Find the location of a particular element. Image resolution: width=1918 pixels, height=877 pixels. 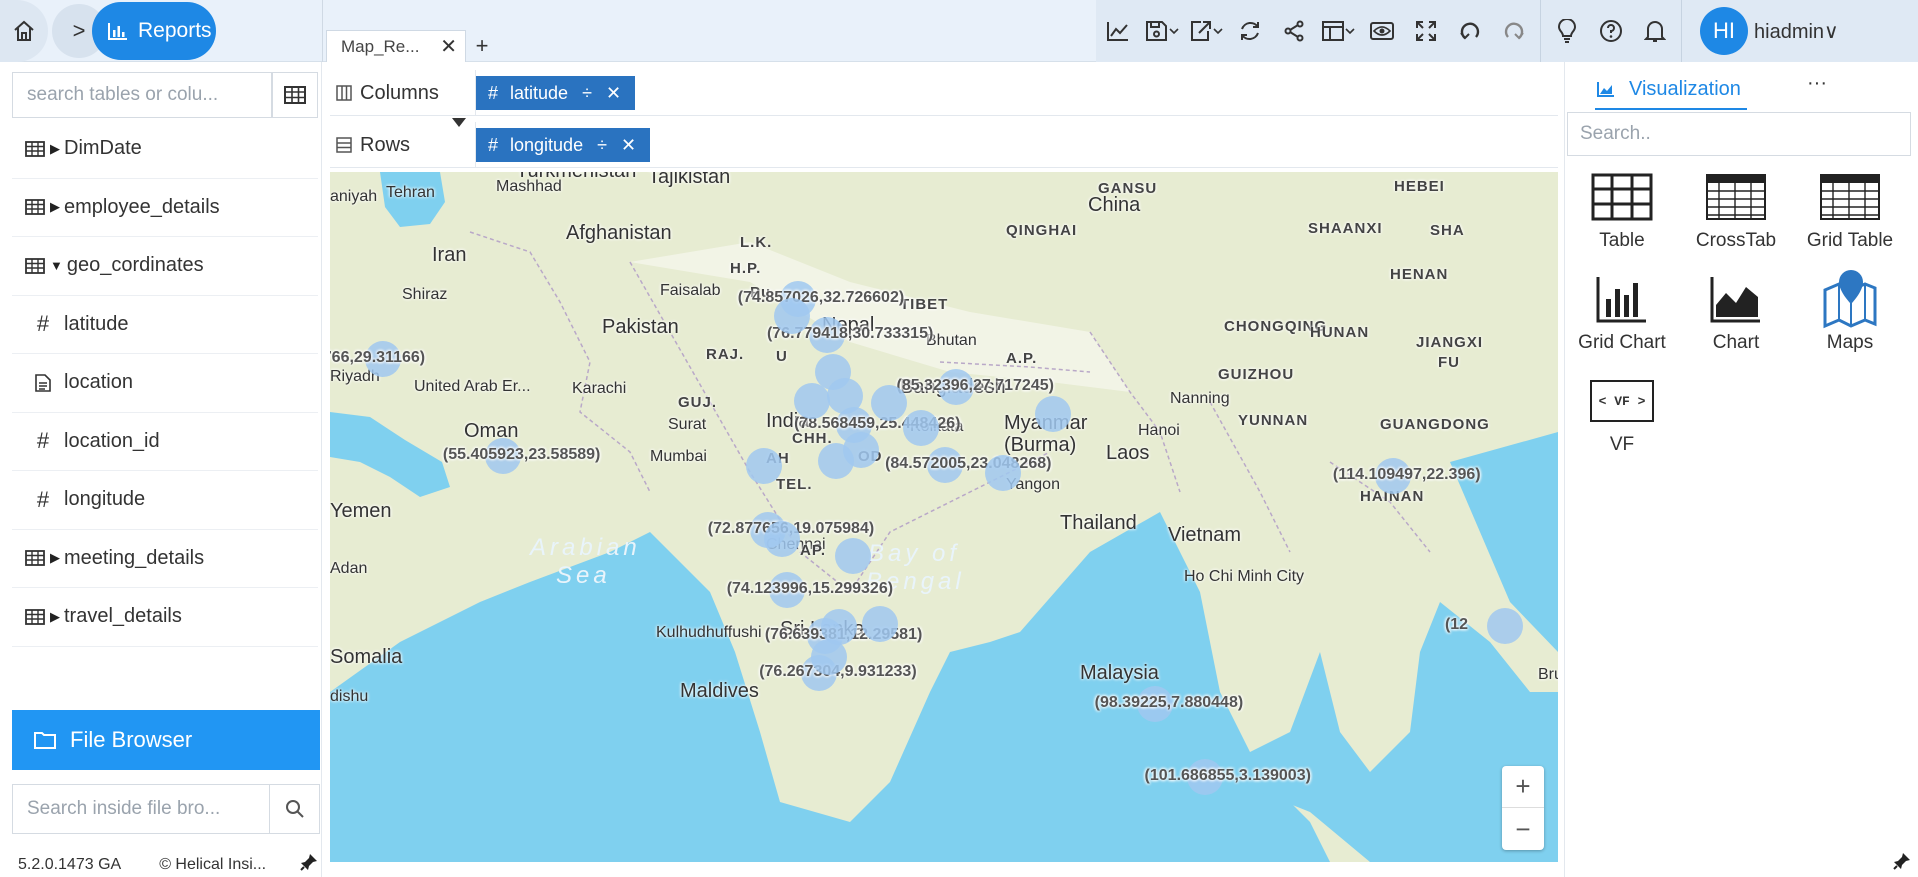

shelf-dropdown-icon is located at coordinates (459, 122).